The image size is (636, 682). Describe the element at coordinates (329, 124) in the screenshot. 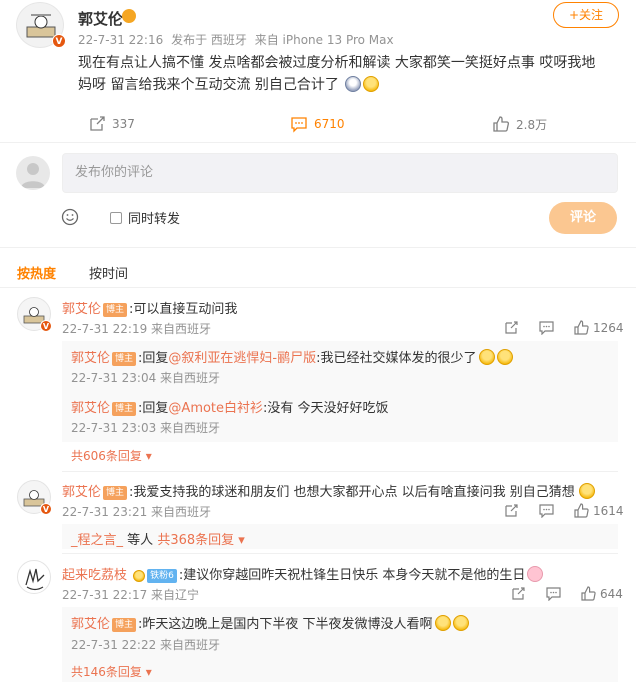

I see `comment-count: 6710` at that location.